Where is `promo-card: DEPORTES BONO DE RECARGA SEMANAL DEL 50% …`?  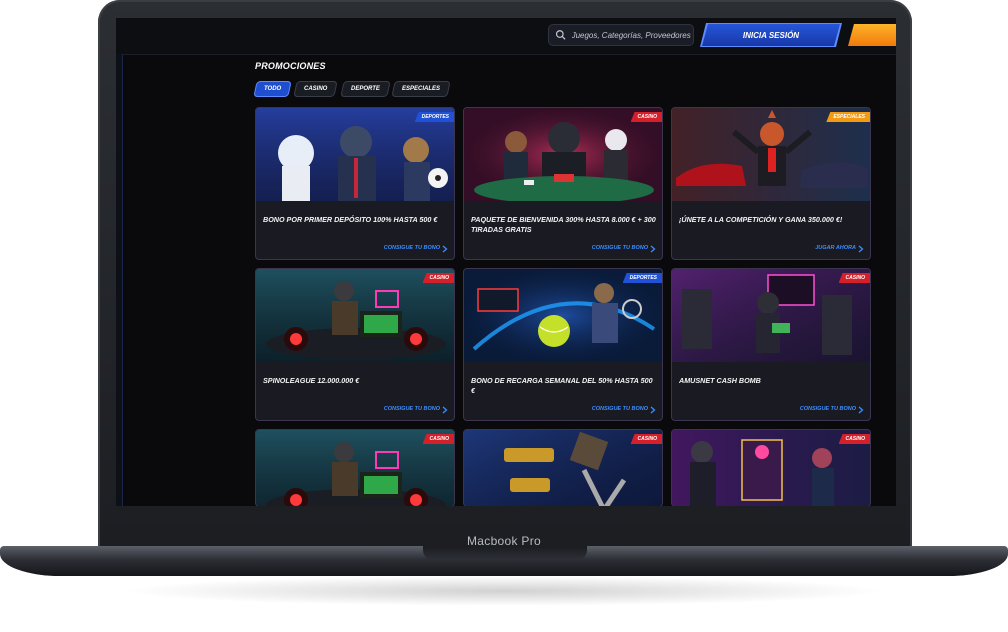 promo-card: DEPORTES BONO DE RECARGA SEMANAL DEL 50% … is located at coordinates (563, 344).